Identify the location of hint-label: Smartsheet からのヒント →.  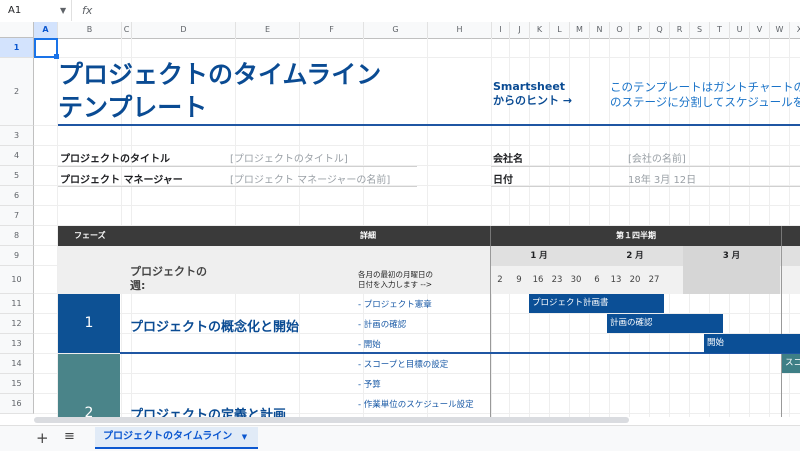
(532, 94).